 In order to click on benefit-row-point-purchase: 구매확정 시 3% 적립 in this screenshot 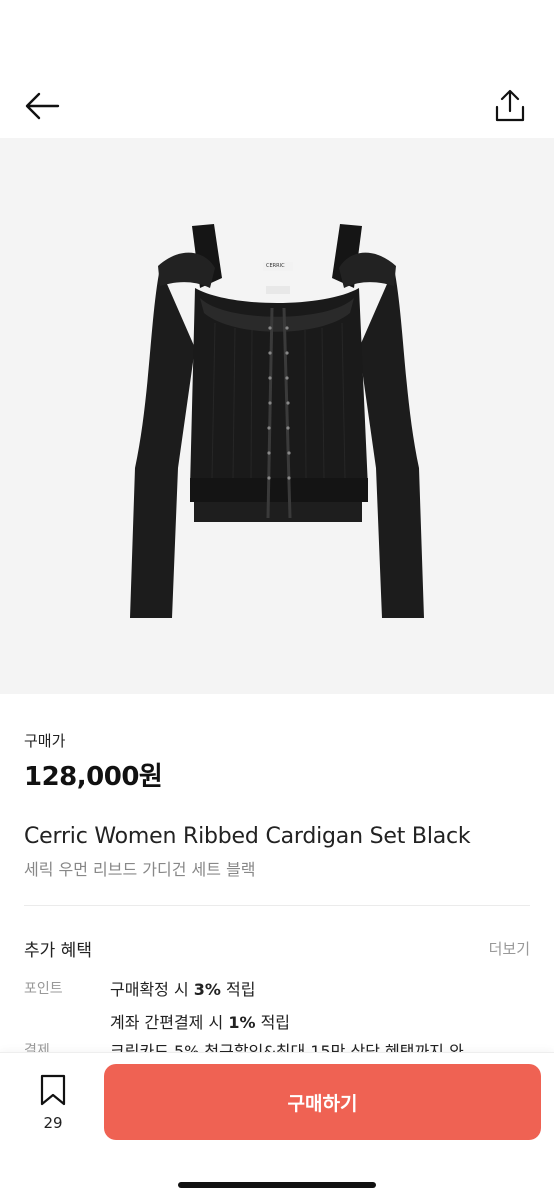, I will do `click(182, 988)`.